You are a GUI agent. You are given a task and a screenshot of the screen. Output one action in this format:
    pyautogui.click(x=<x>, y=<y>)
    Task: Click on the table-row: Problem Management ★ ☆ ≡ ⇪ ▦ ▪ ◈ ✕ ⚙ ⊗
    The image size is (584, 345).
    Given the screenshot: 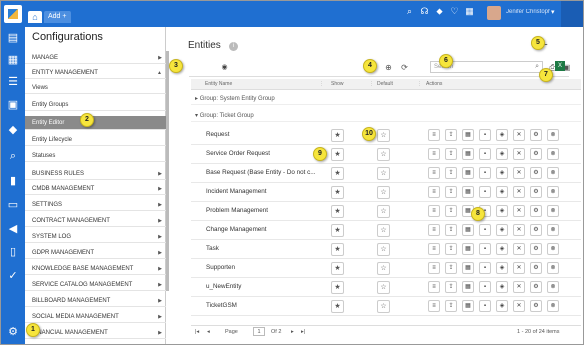 What is the action you would take?
    pyautogui.click(x=386, y=211)
    